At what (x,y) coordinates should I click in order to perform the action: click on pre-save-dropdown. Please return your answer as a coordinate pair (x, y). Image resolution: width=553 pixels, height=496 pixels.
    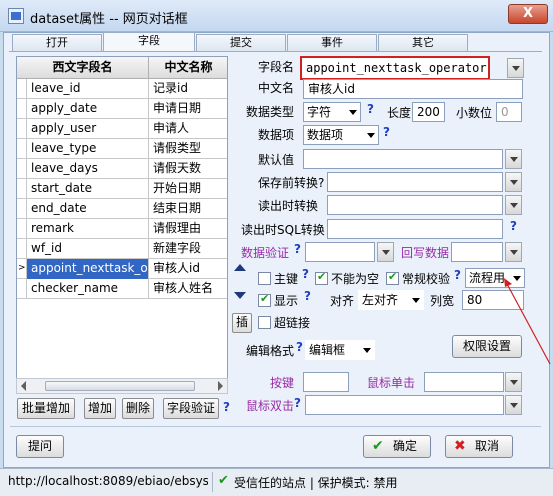
    Looking at the image, I should click on (513, 182).